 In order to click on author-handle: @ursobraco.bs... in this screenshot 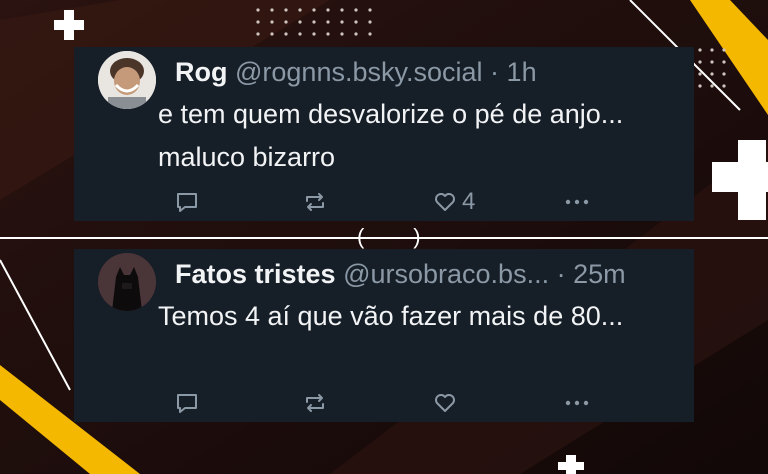, I will do `click(446, 274)`.